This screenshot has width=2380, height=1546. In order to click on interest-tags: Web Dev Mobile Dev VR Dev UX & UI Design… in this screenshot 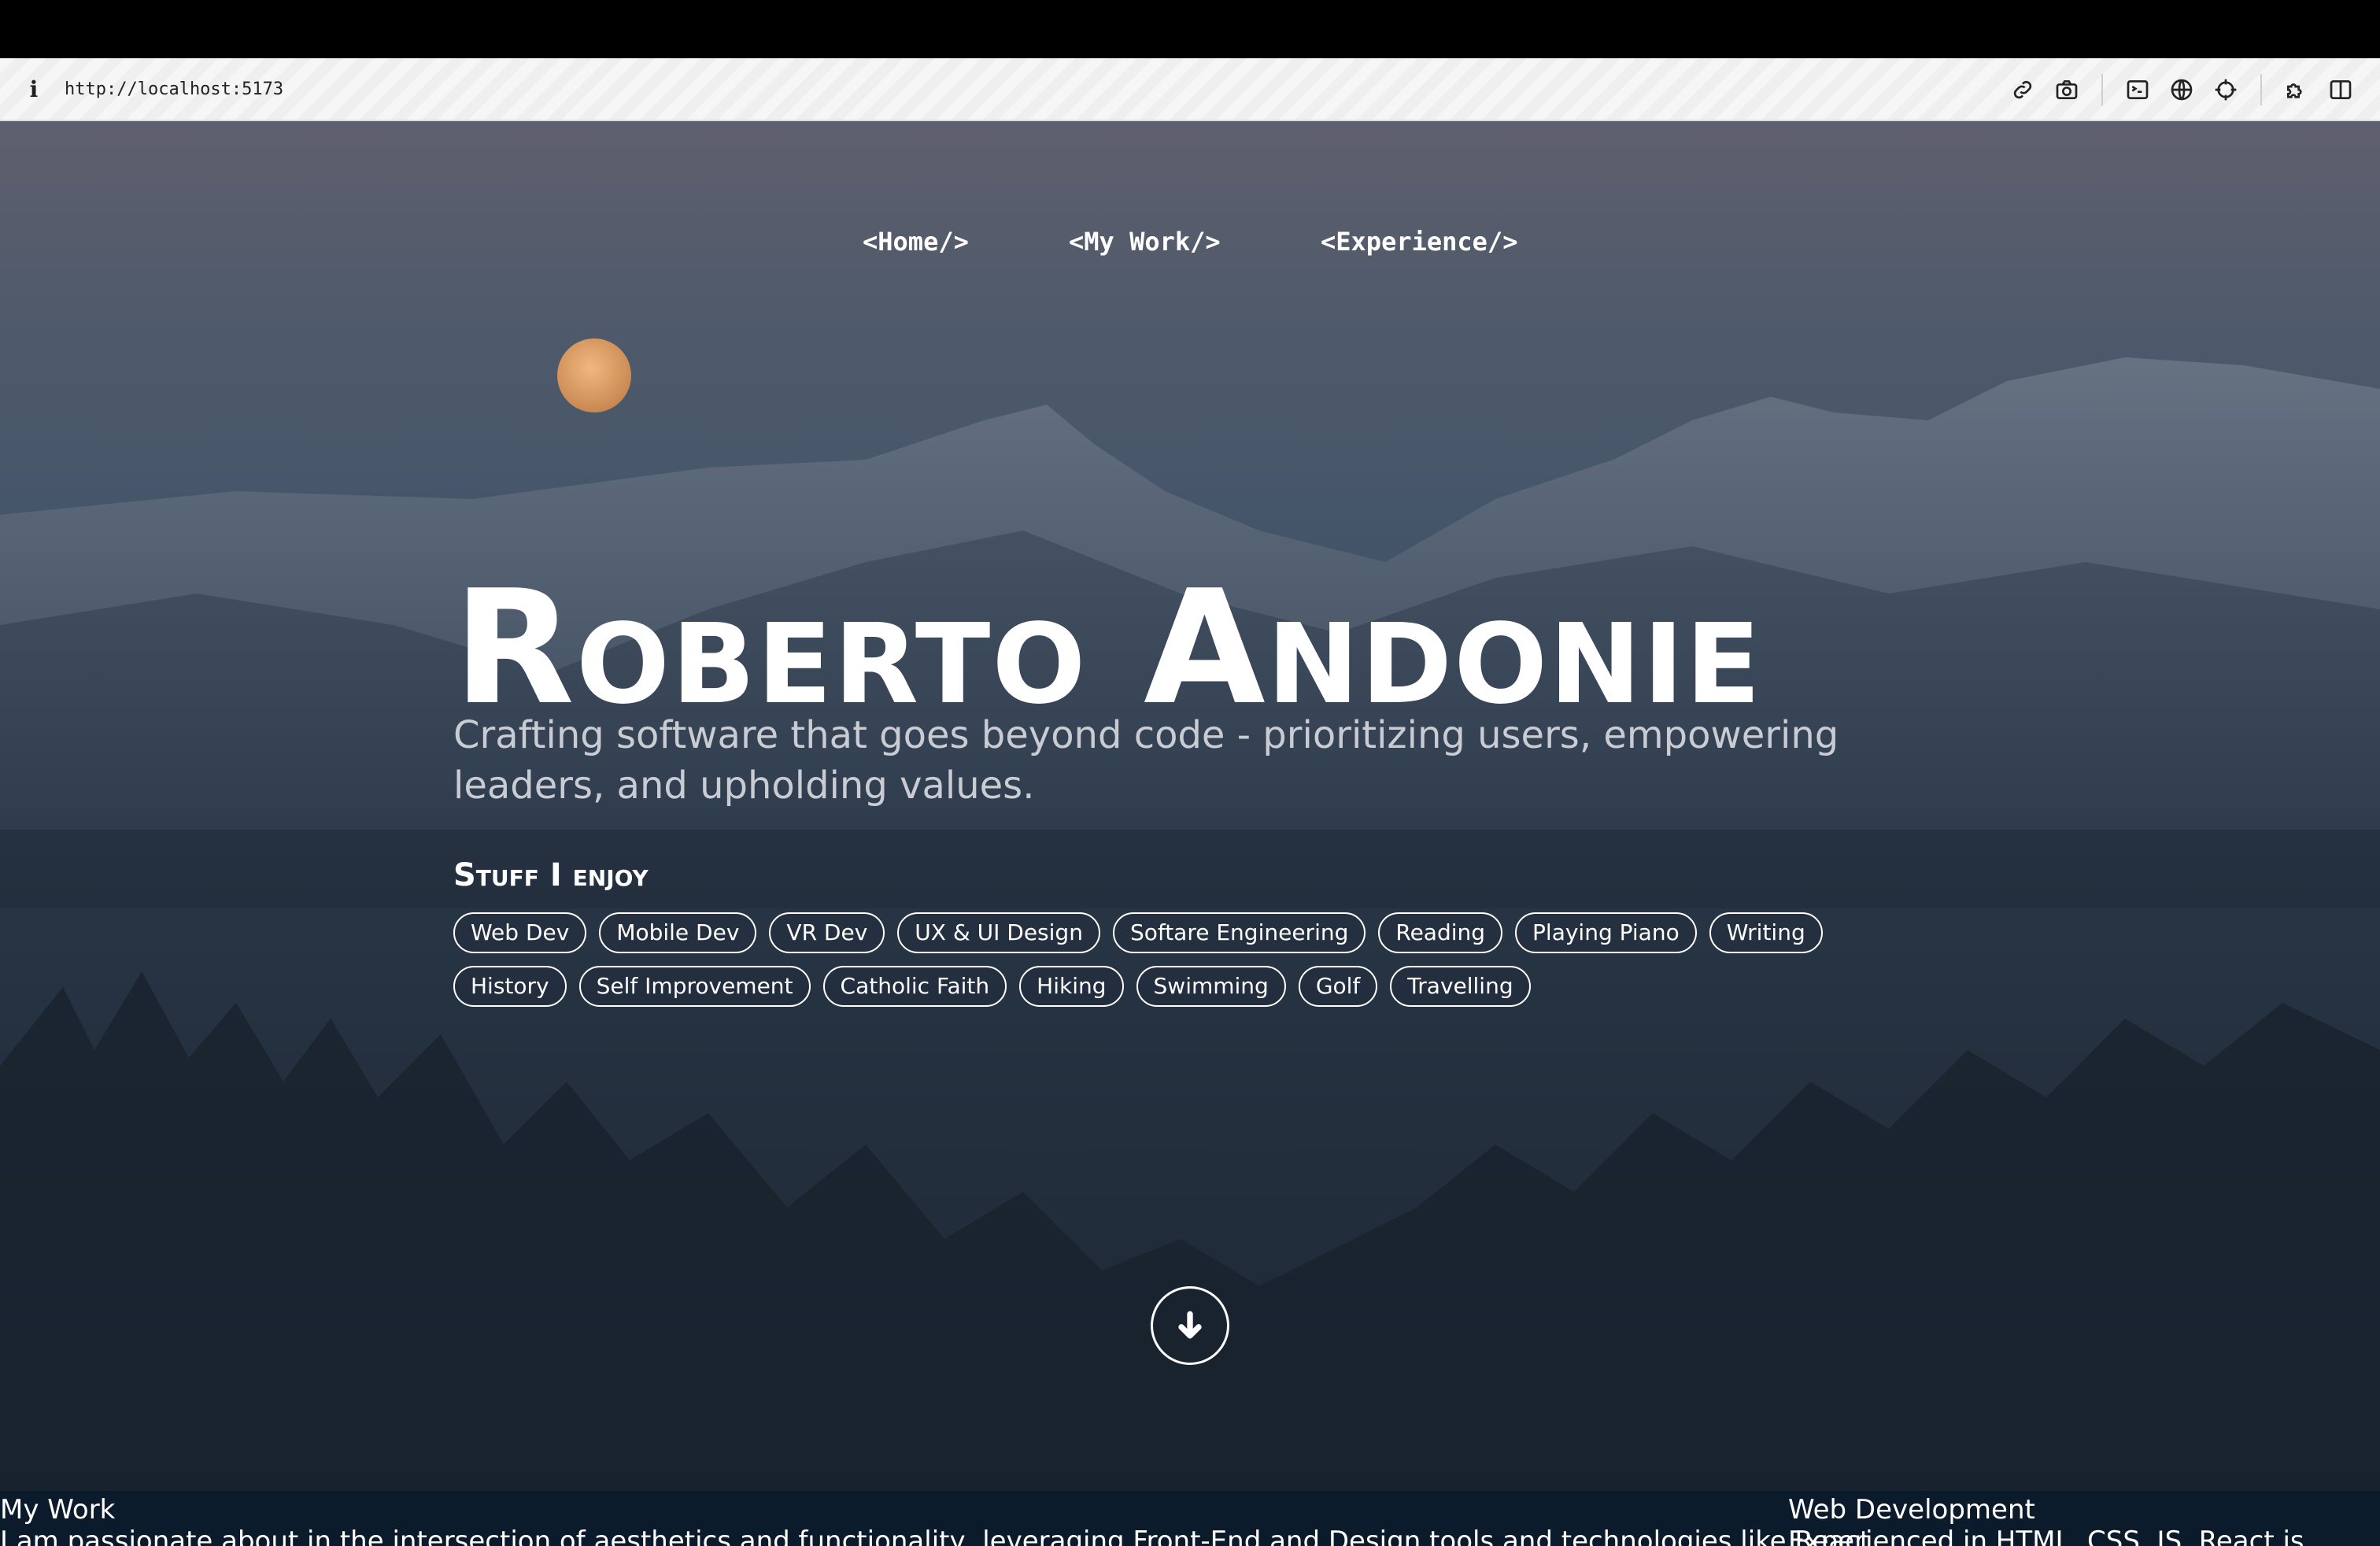, I will do `click(1161, 960)`.